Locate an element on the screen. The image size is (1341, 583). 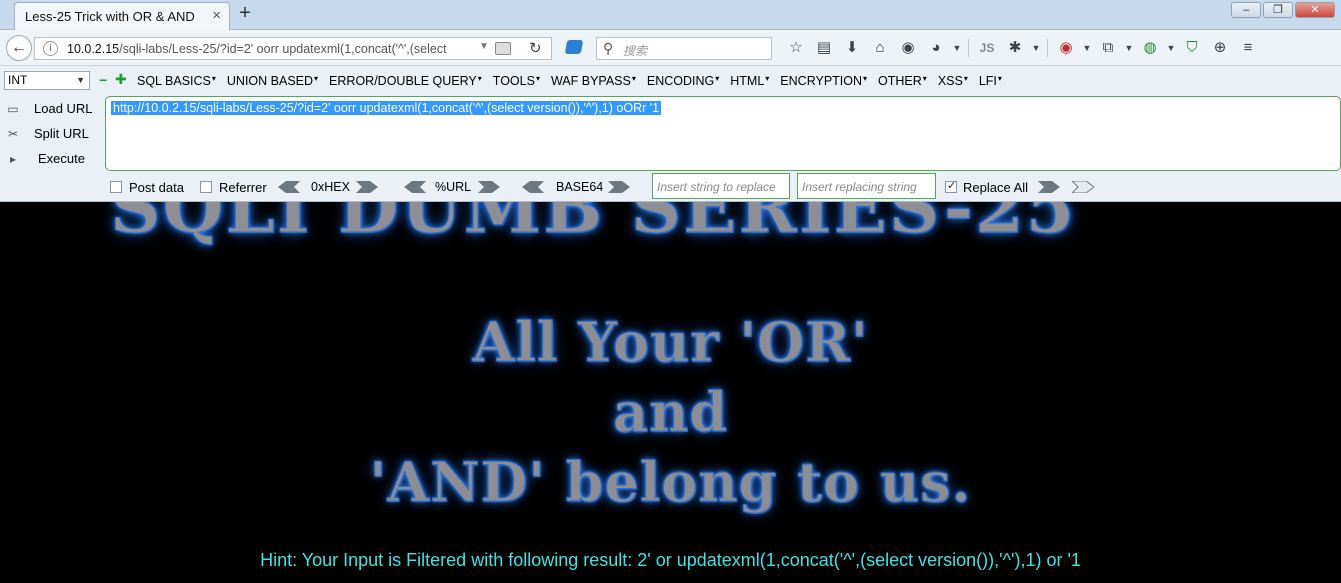
menu-waf-bypass: WAF BYPASS is located at coordinates (593, 81).